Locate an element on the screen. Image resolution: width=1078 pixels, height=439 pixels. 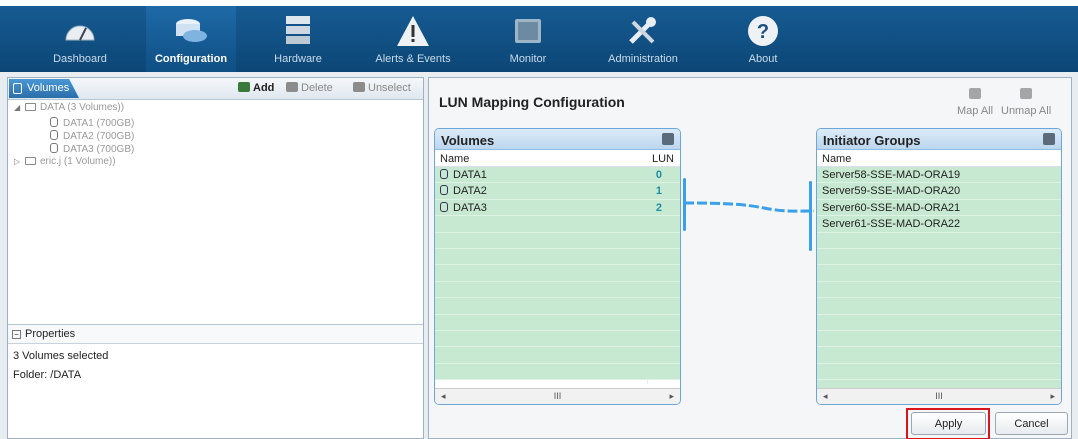
properties-title: Properties is located at coordinates (50, 334).